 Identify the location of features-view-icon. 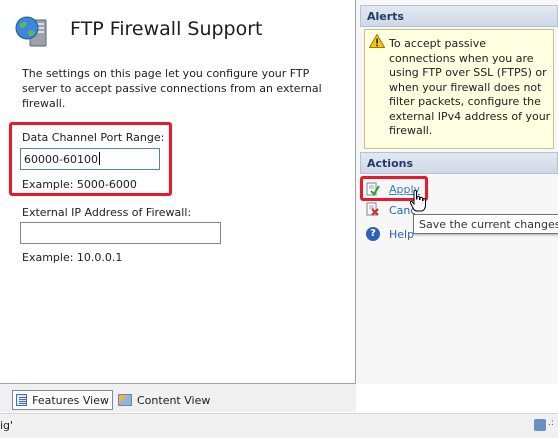
(22, 400).